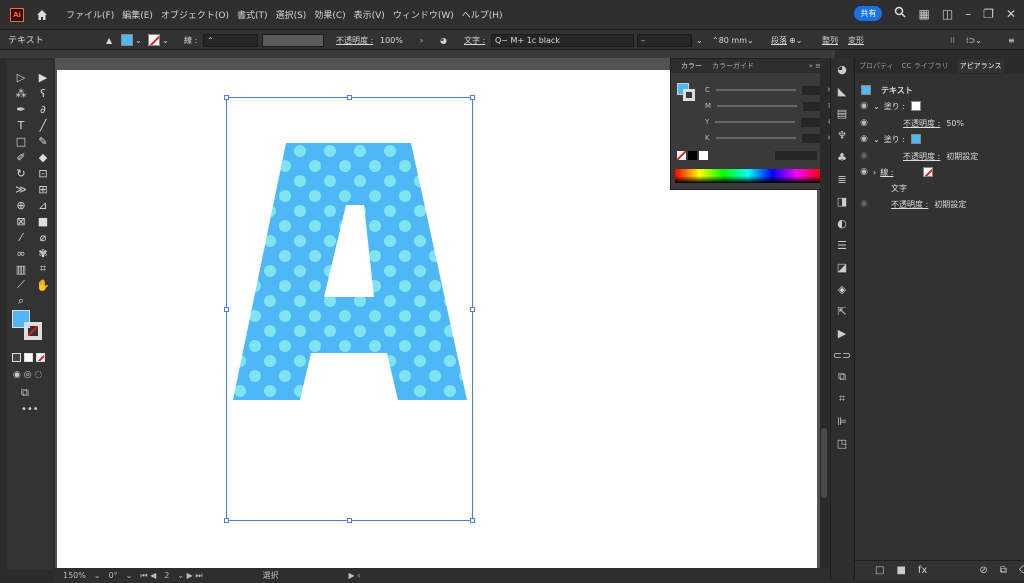 The image size is (1024, 583). I want to click on first-artboard-icon: ⏮ ◀, so click(148, 576).